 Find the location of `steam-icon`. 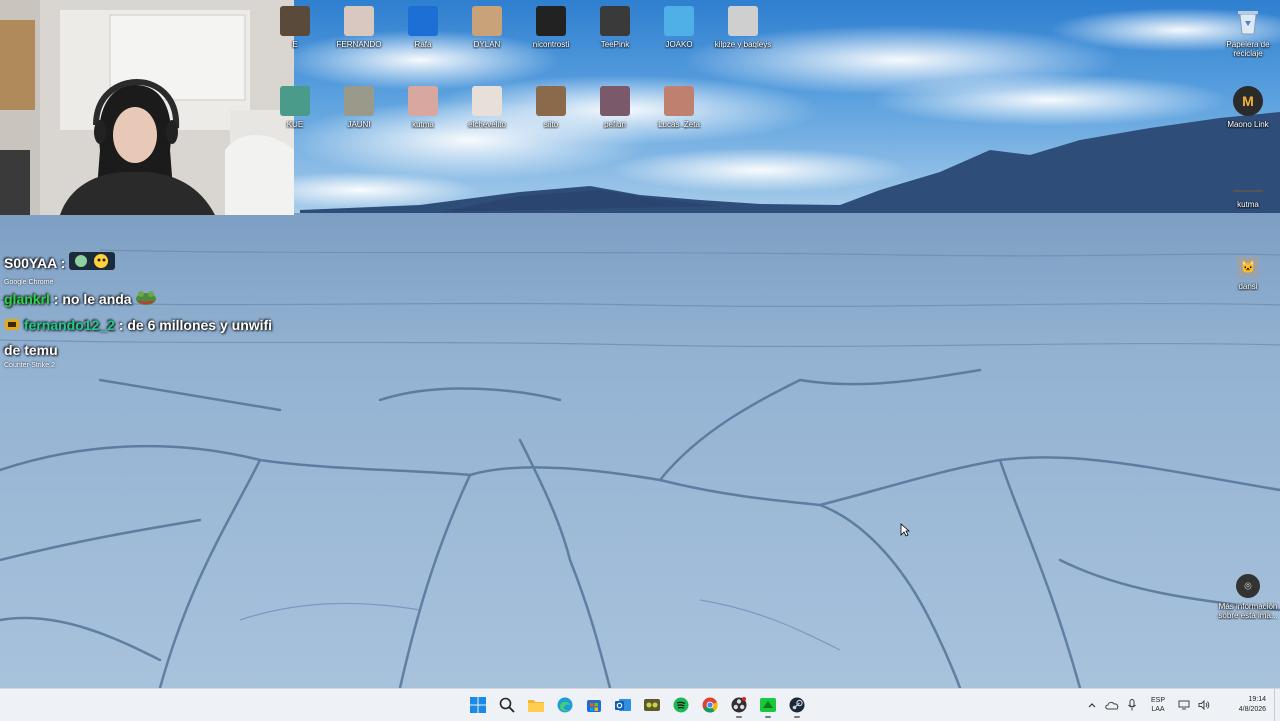

steam-icon is located at coordinates (797, 705).